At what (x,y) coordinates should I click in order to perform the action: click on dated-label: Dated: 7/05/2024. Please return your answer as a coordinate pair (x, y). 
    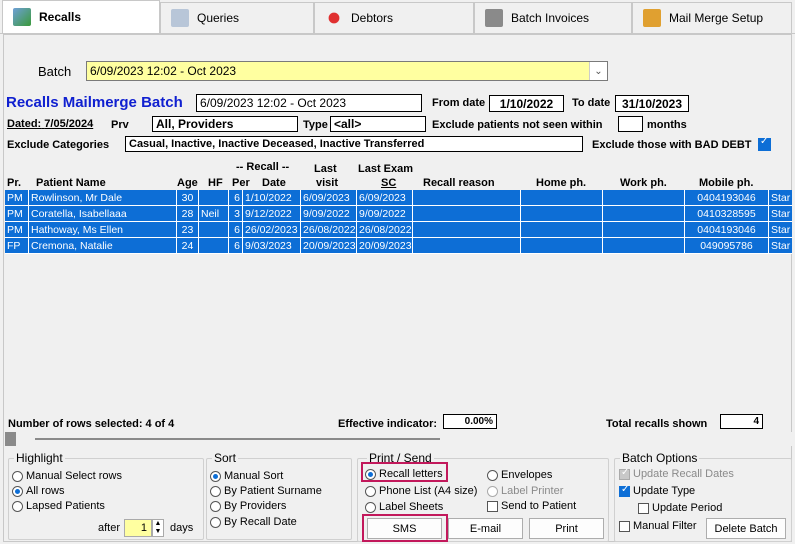
    Looking at the image, I should click on (50, 124).